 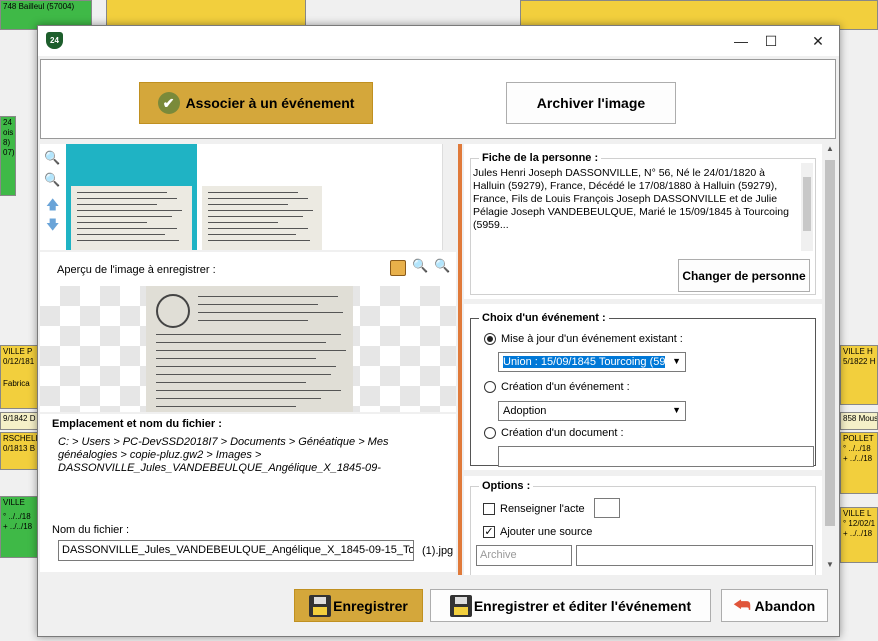 I want to click on preview-image, so click(x=249, y=349).